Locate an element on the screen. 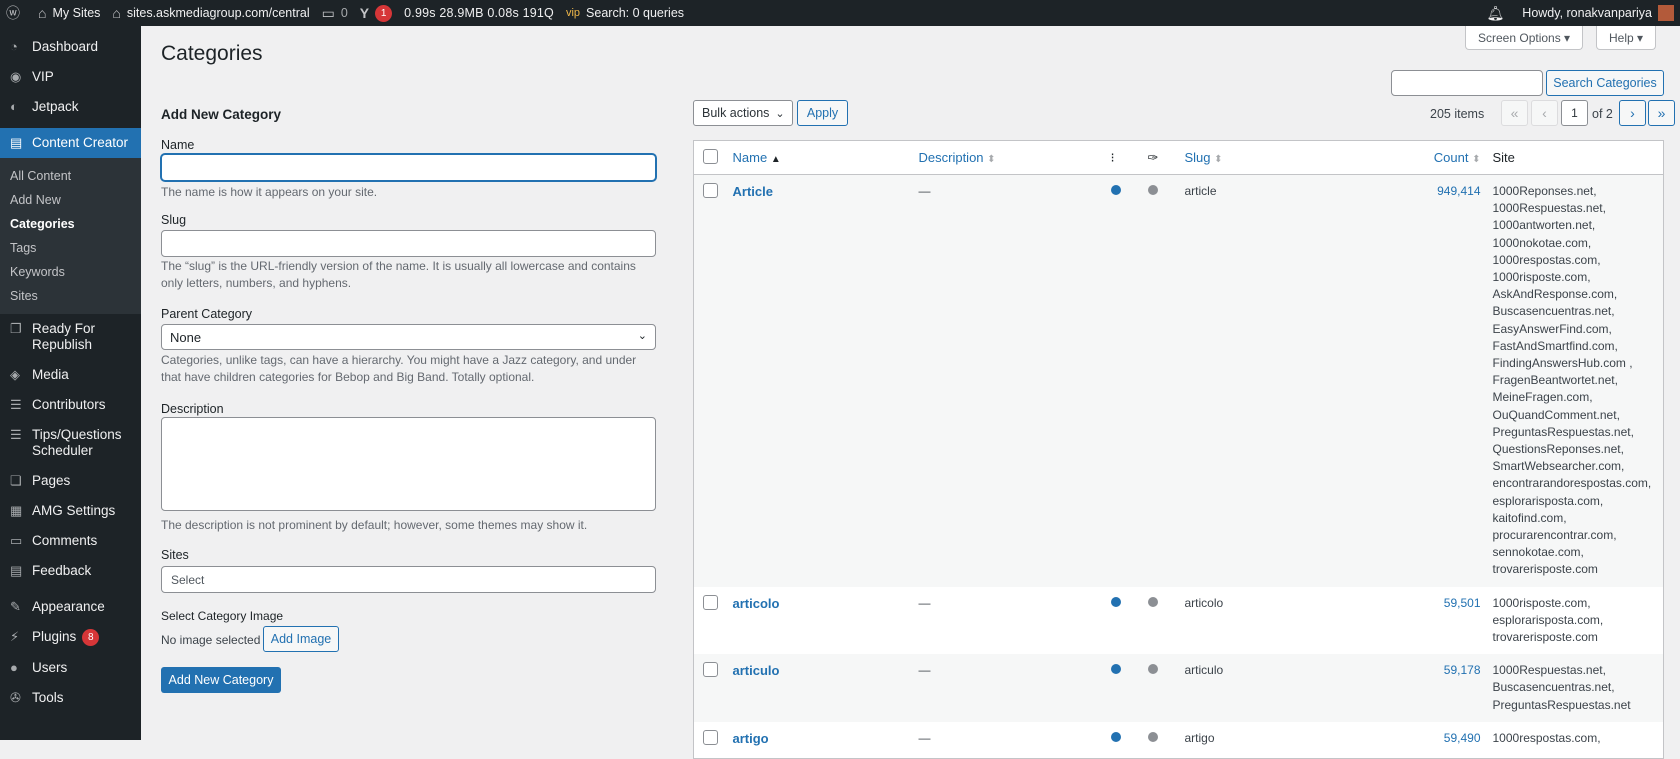 The height and width of the screenshot is (759, 1680). category-slug: article is located at coordinates (1299, 380).